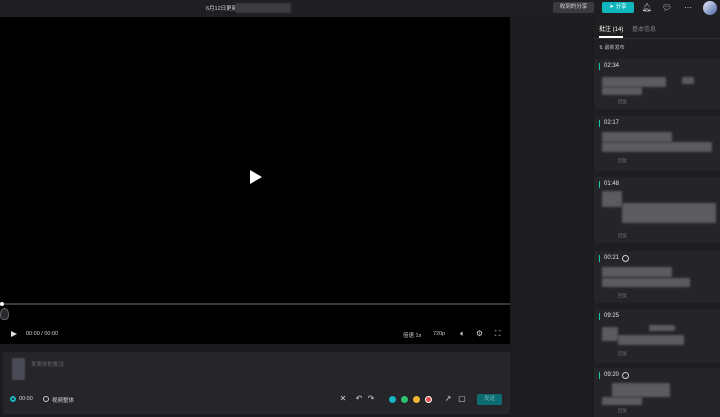 The image size is (720, 417). Describe the element at coordinates (611, 375) in the screenshot. I see `comment-timestamp: 09:20` at that location.